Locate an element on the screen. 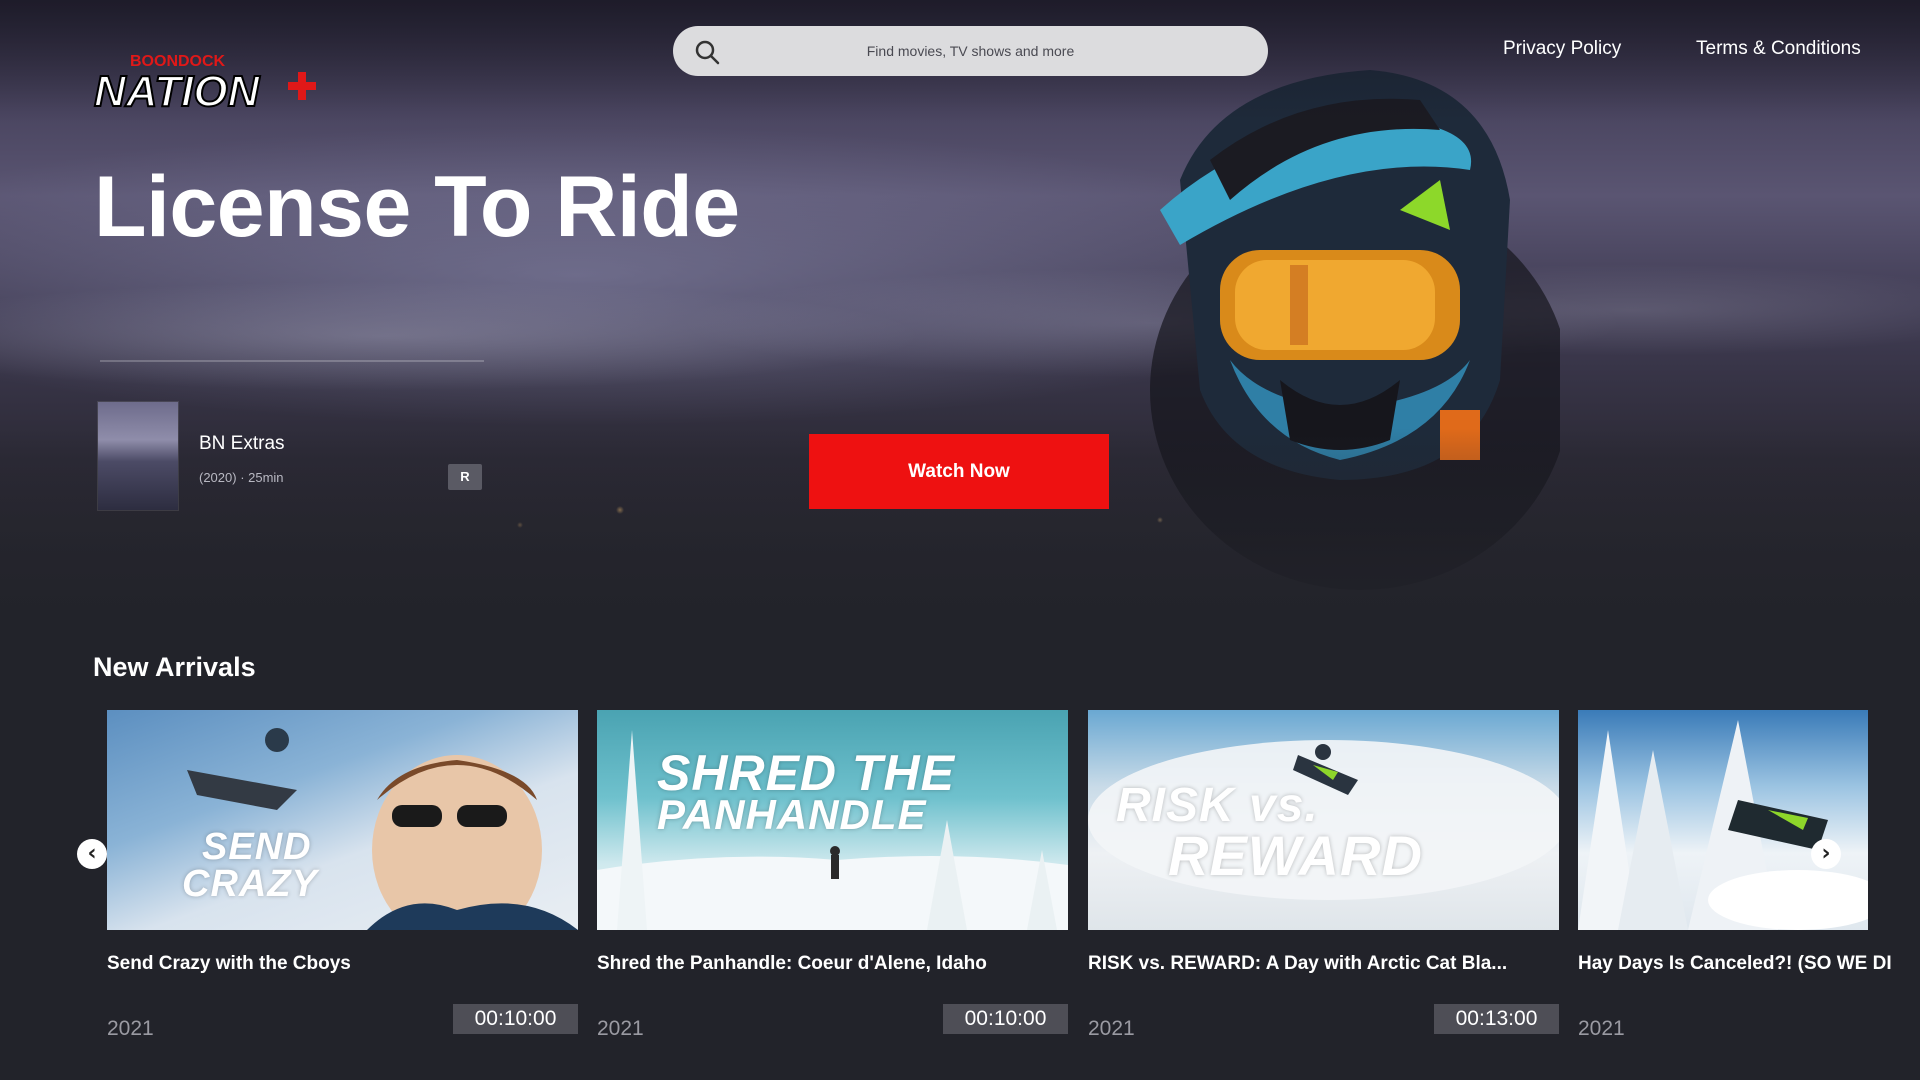 The image size is (1920, 1080). video-title: Send Crazy with the Cboys is located at coordinates (342, 964).